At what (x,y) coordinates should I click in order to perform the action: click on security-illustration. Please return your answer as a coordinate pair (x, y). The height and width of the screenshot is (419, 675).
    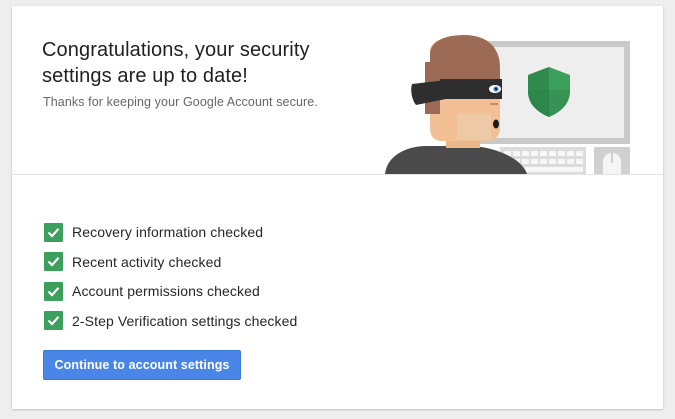
    Looking at the image, I should click on (507, 104).